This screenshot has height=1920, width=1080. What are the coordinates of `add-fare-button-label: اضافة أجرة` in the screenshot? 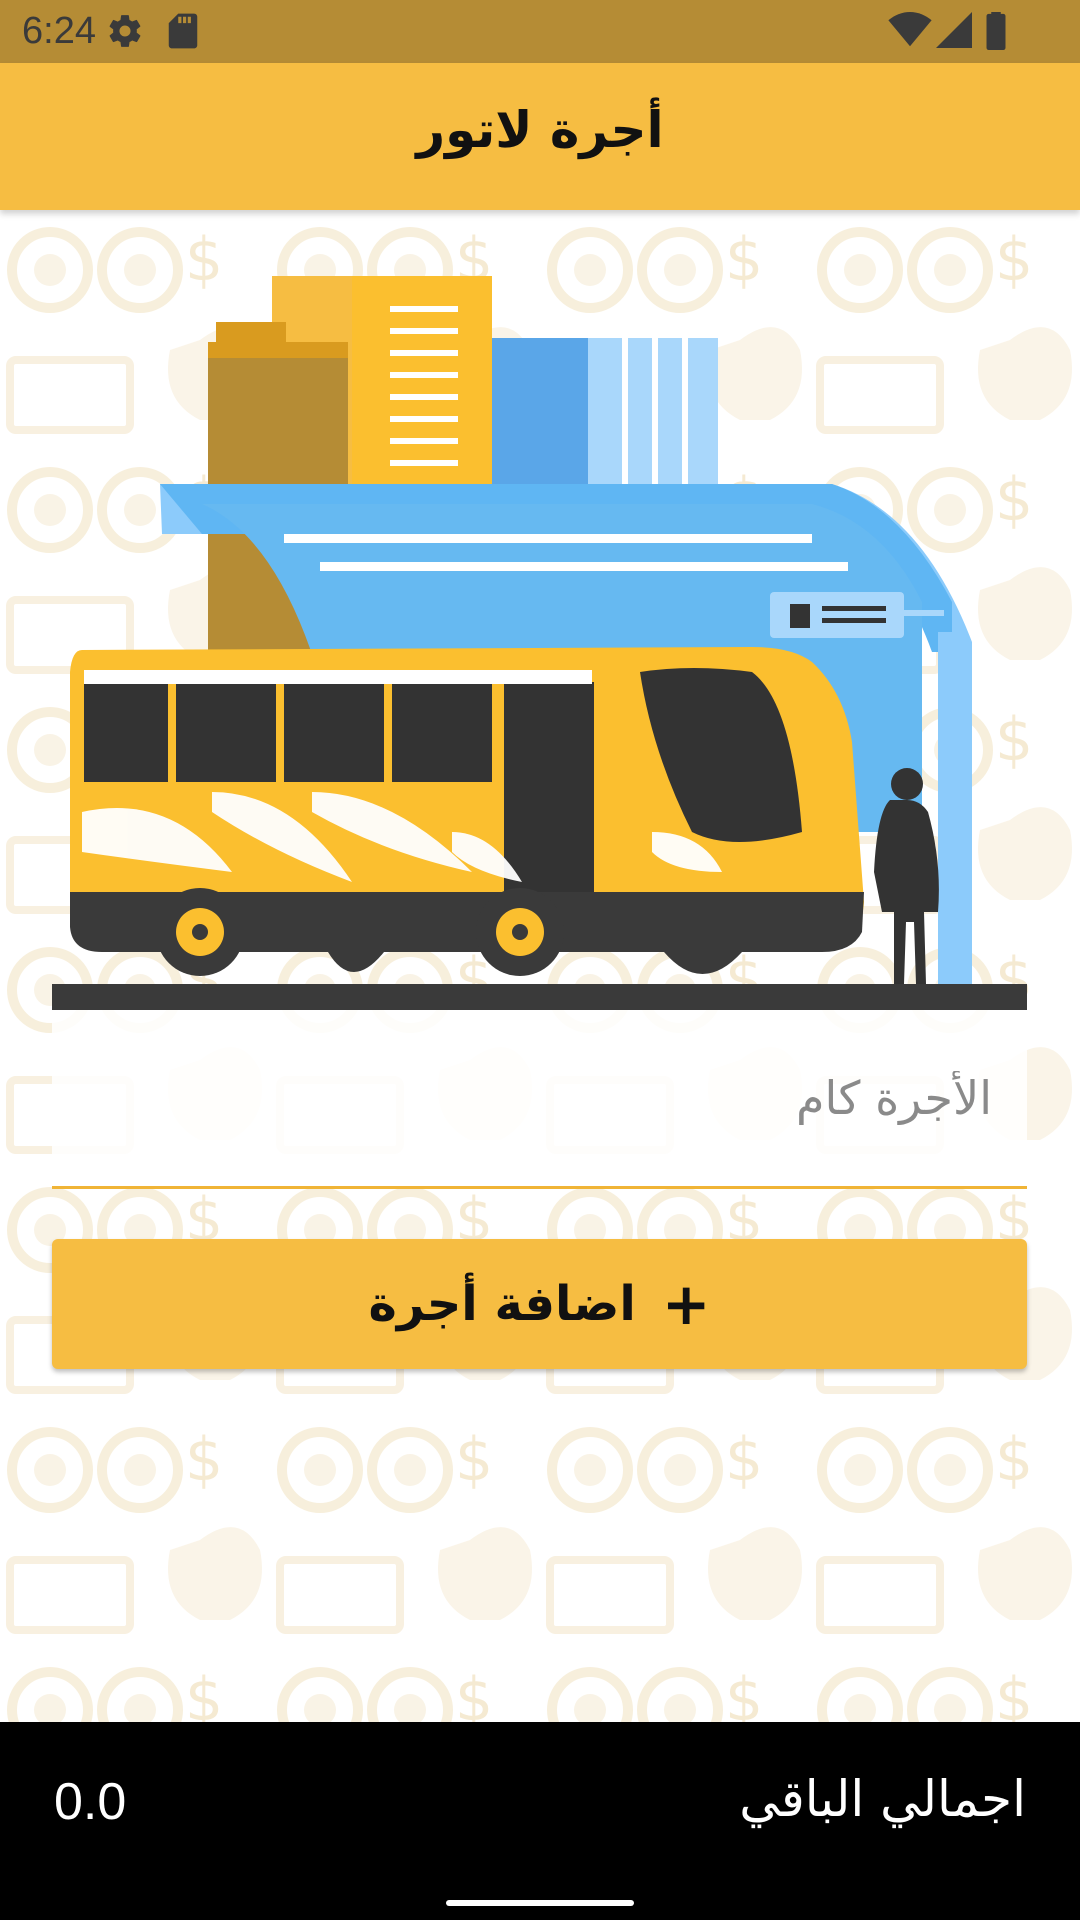 It's located at (502, 1304).